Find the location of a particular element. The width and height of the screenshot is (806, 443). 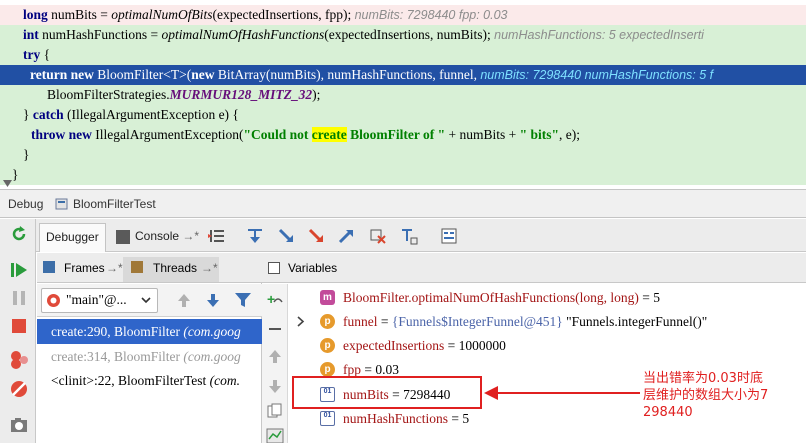

tab-console: Console →* is located at coordinates (157, 237).